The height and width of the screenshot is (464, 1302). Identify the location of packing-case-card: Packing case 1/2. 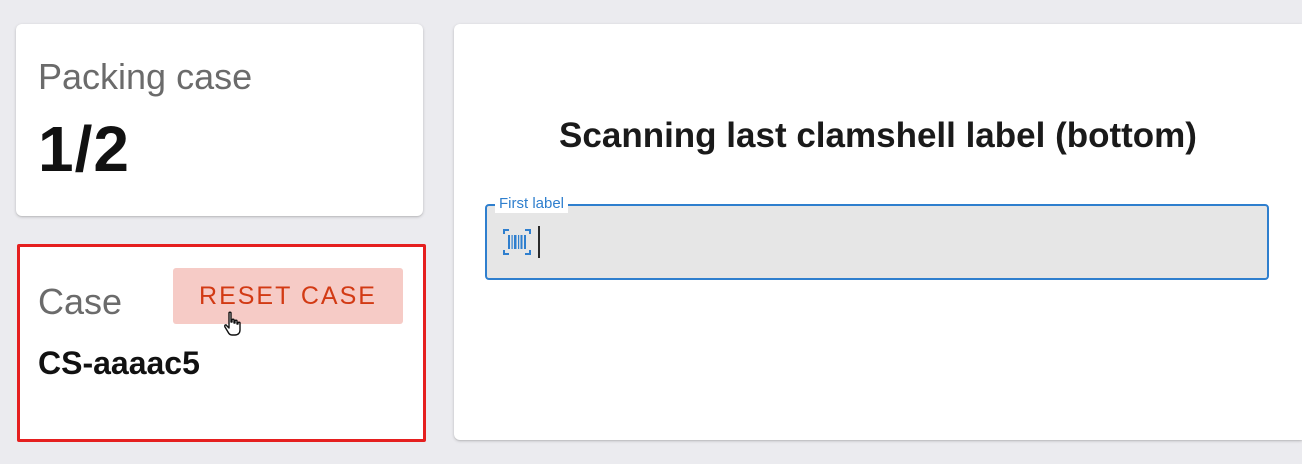
(219, 120).